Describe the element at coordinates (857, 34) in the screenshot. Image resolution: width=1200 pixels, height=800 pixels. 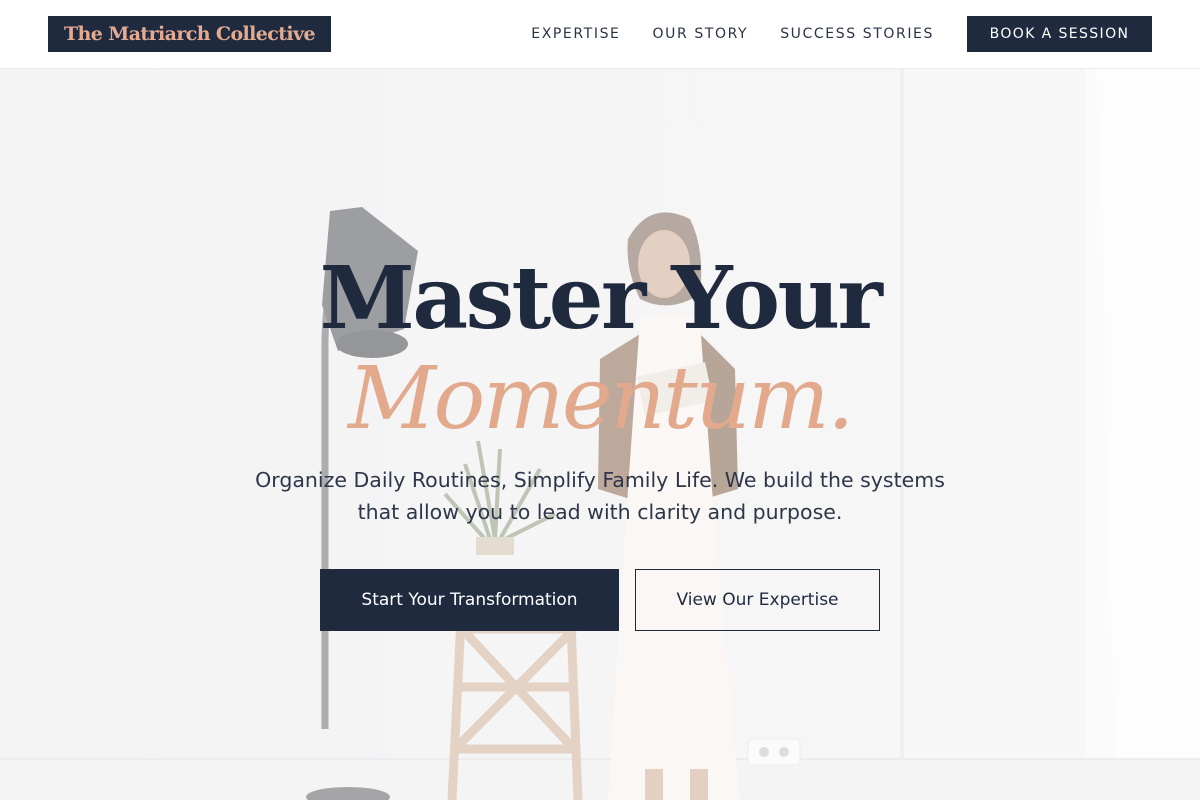
I see `nav-link-success-stories: SUCCESS STORIES` at that location.